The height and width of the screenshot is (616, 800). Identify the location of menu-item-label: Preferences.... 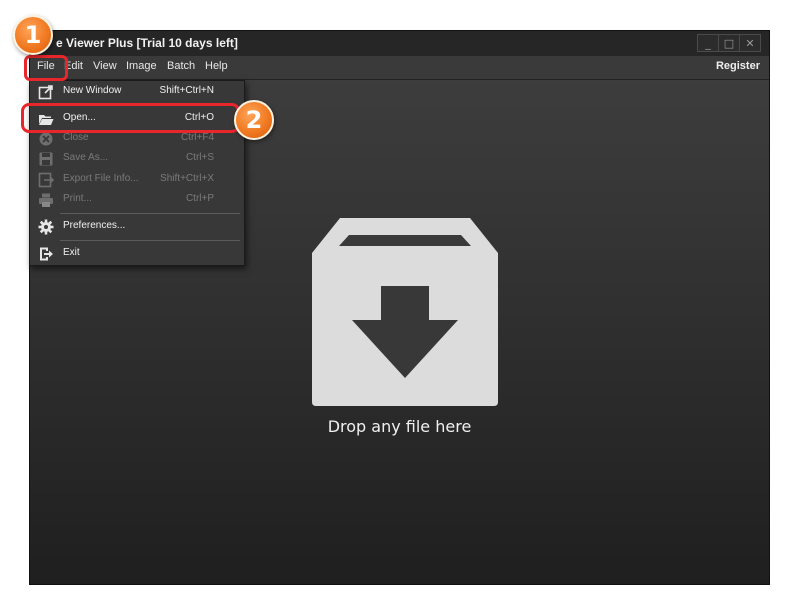
(94, 225).